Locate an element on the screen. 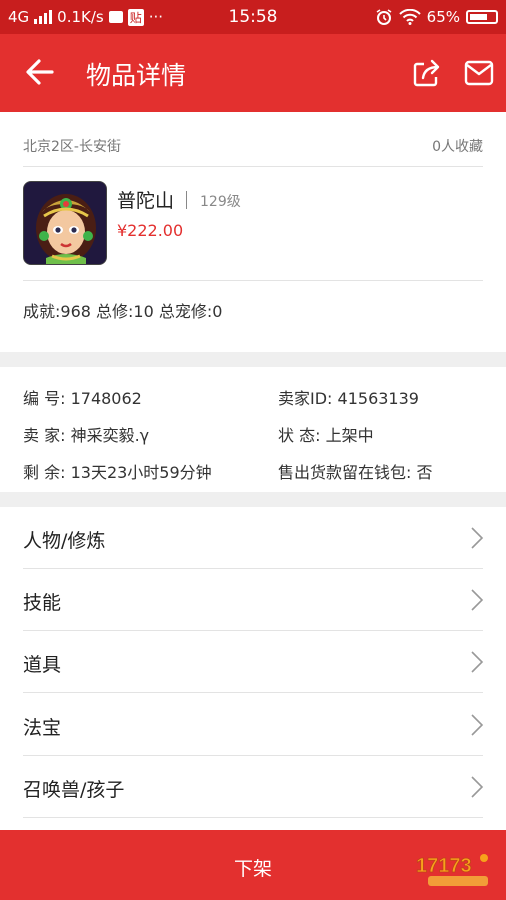 The width and height of the screenshot is (506, 900). name-level-separator is located at coordinates (186, 200).